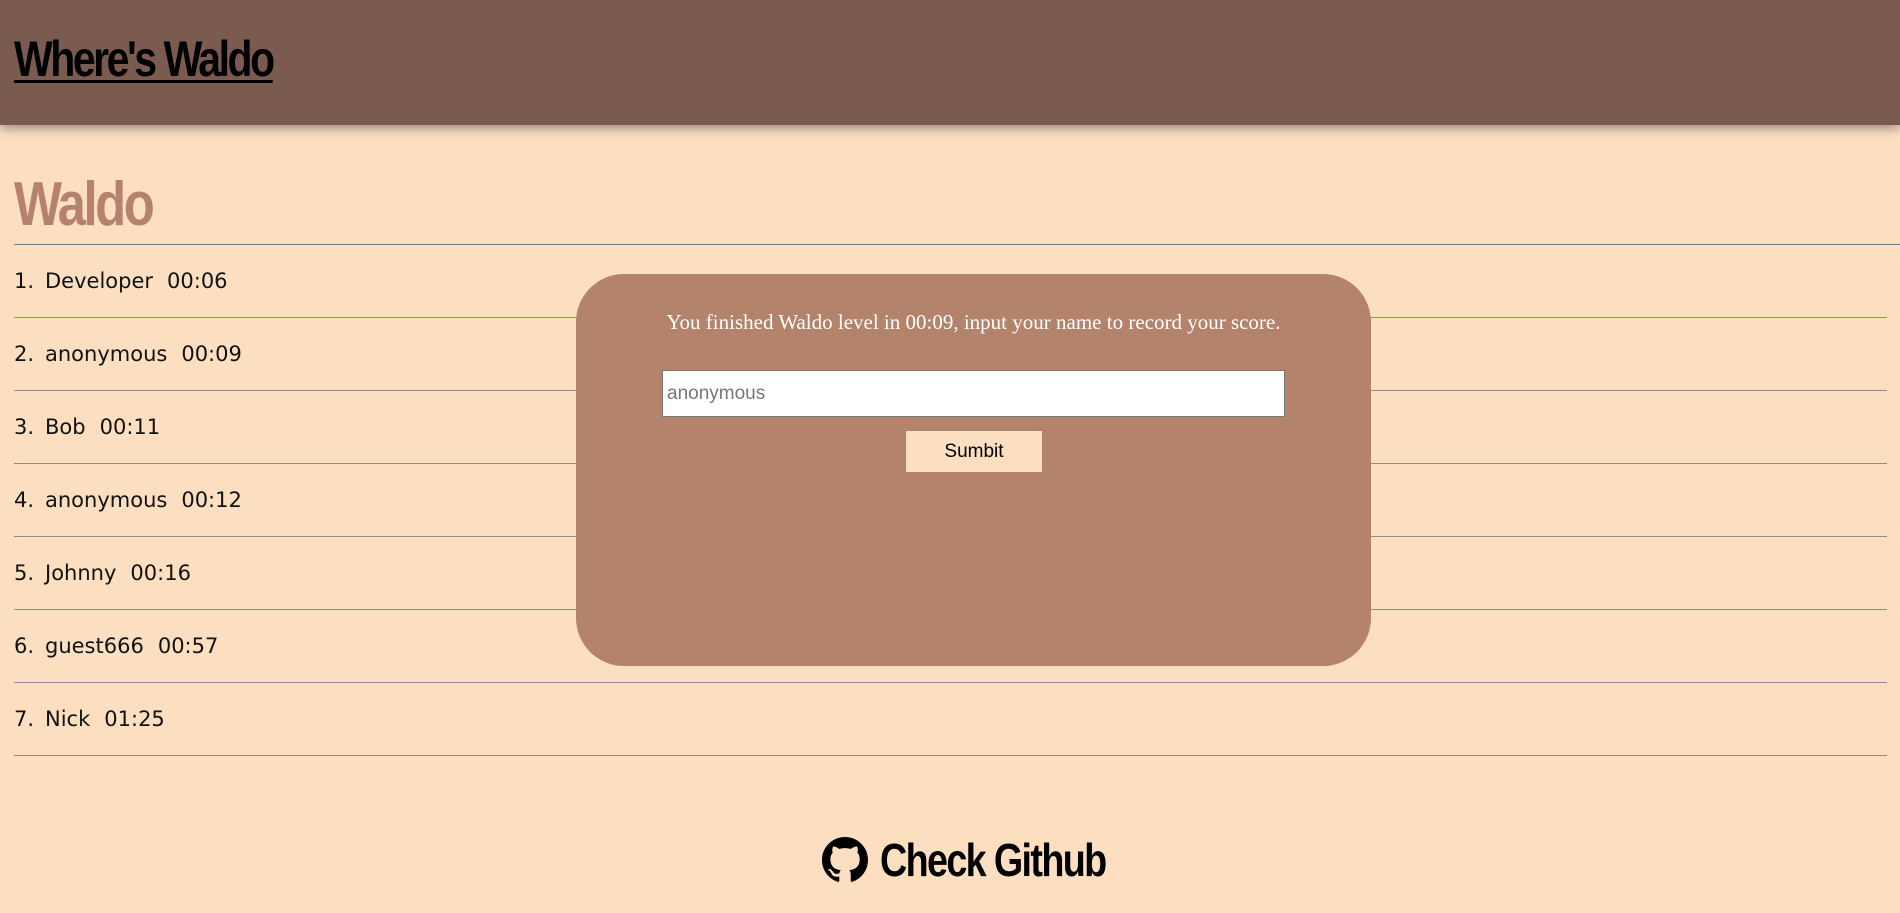 The height and width of the screenshot is (913, 1900). Describe the element at coordinates (68, 719) in the screenshot. I see `player-name: Nick` at that location.